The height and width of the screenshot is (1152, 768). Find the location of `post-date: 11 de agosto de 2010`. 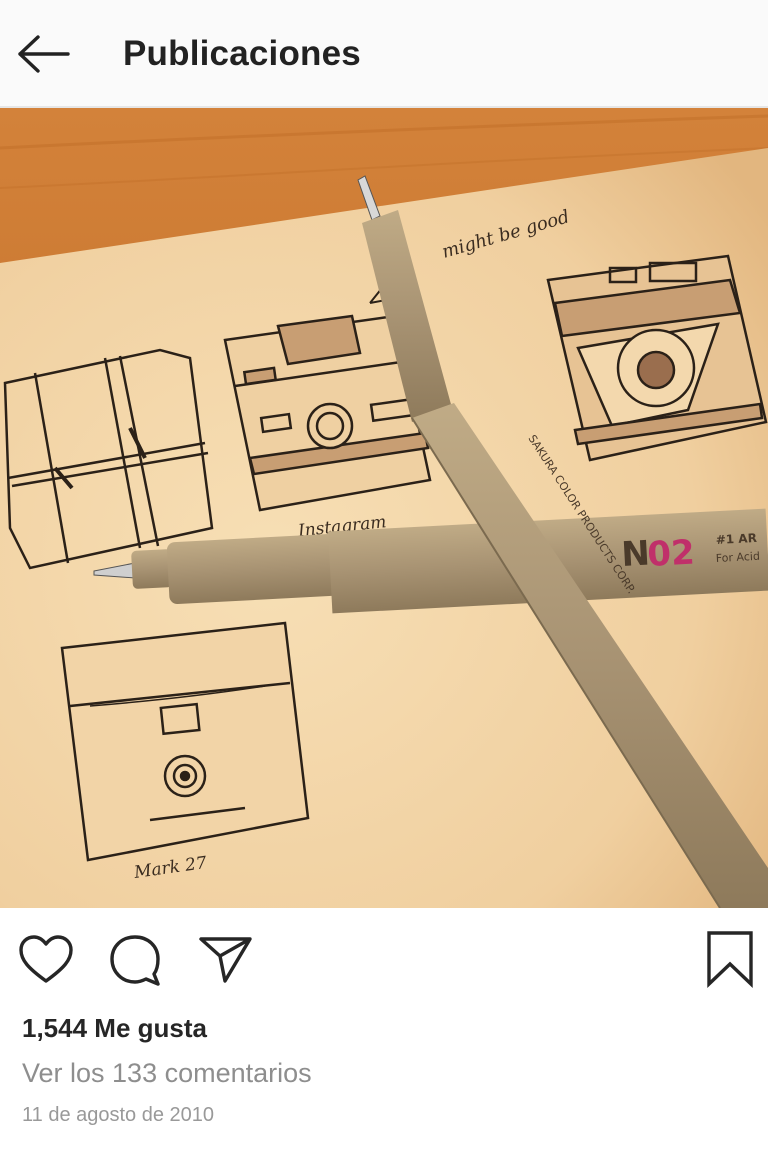

post-date: 11 de agosto de 2010 is located at coordinates (118, 1115).